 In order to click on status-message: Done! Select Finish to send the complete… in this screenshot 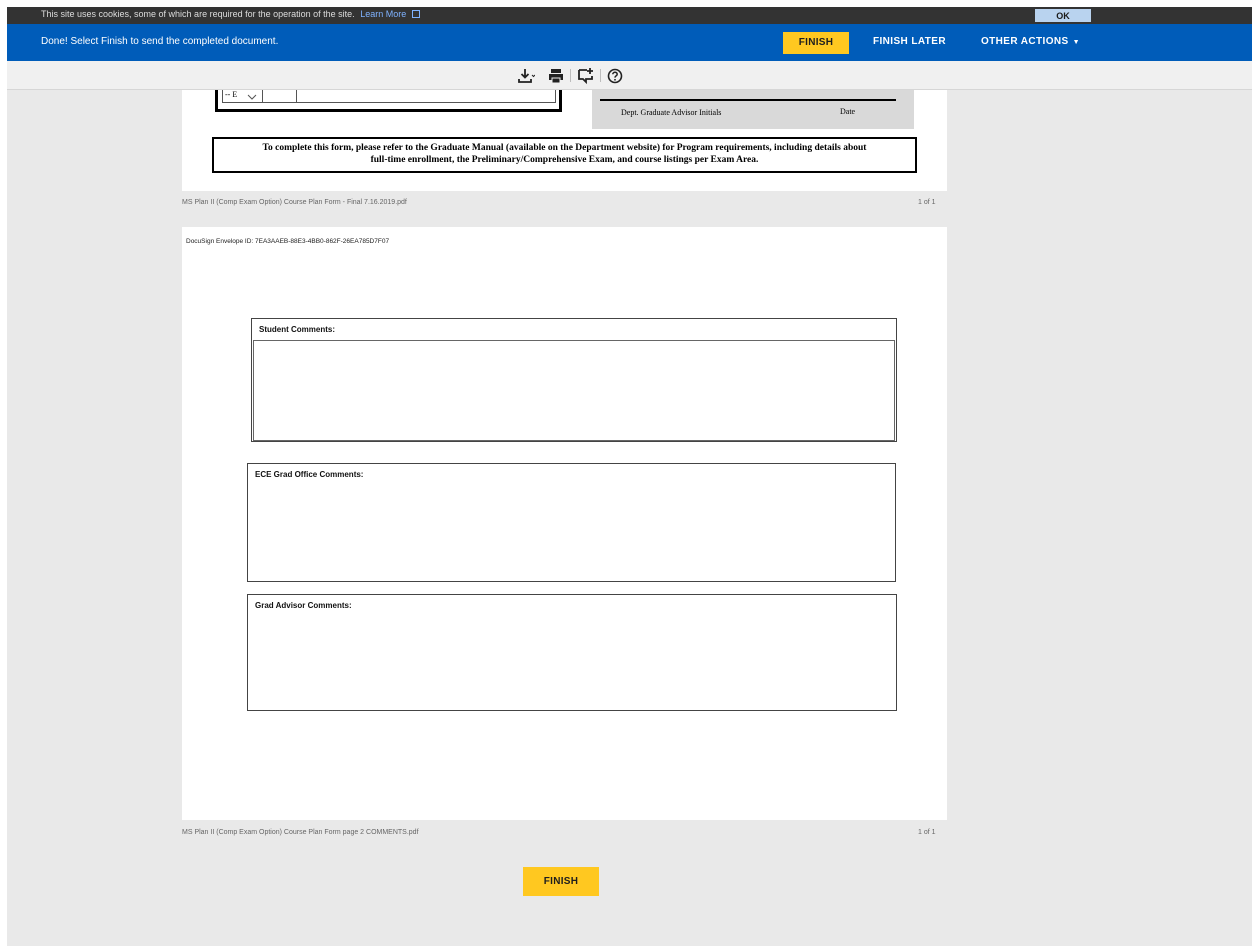, I will do `click(160, 41)`.